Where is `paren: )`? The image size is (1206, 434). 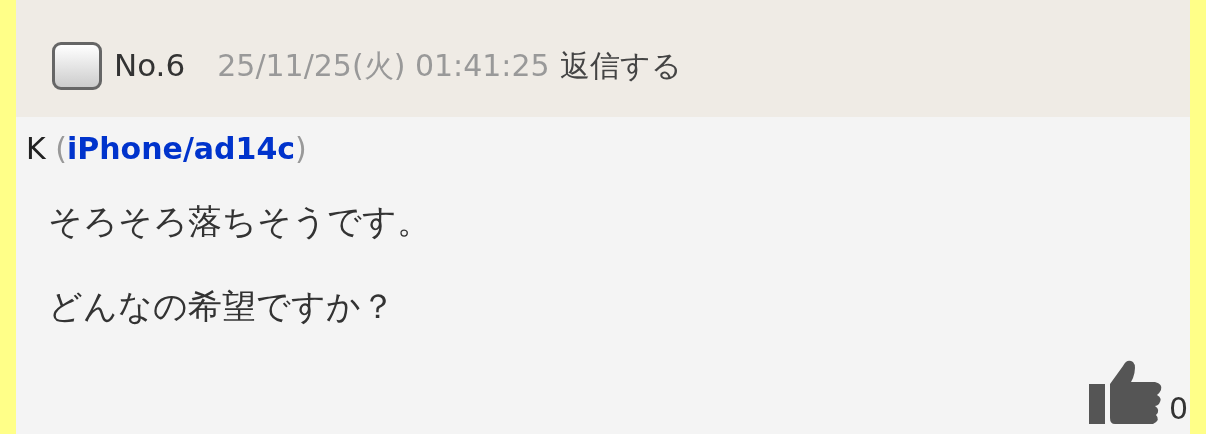 paren: ) is located at coordinates (301, 148).